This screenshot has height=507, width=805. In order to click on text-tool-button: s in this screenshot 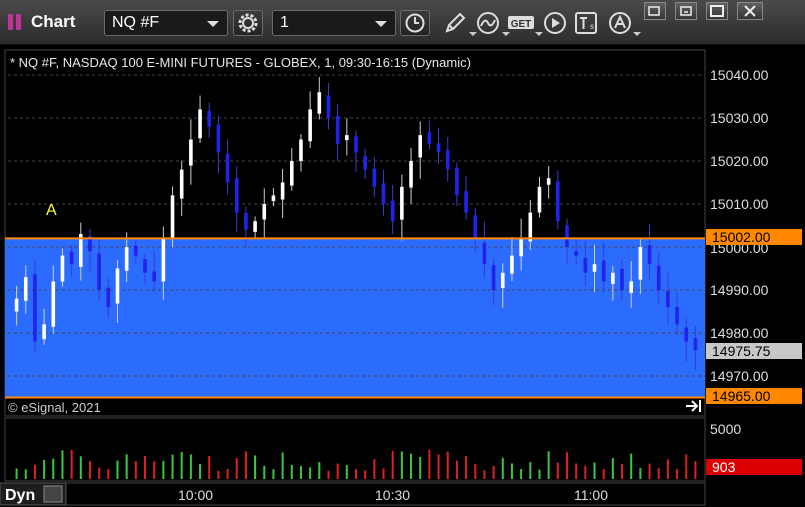, I will do `click(586, 23)`.